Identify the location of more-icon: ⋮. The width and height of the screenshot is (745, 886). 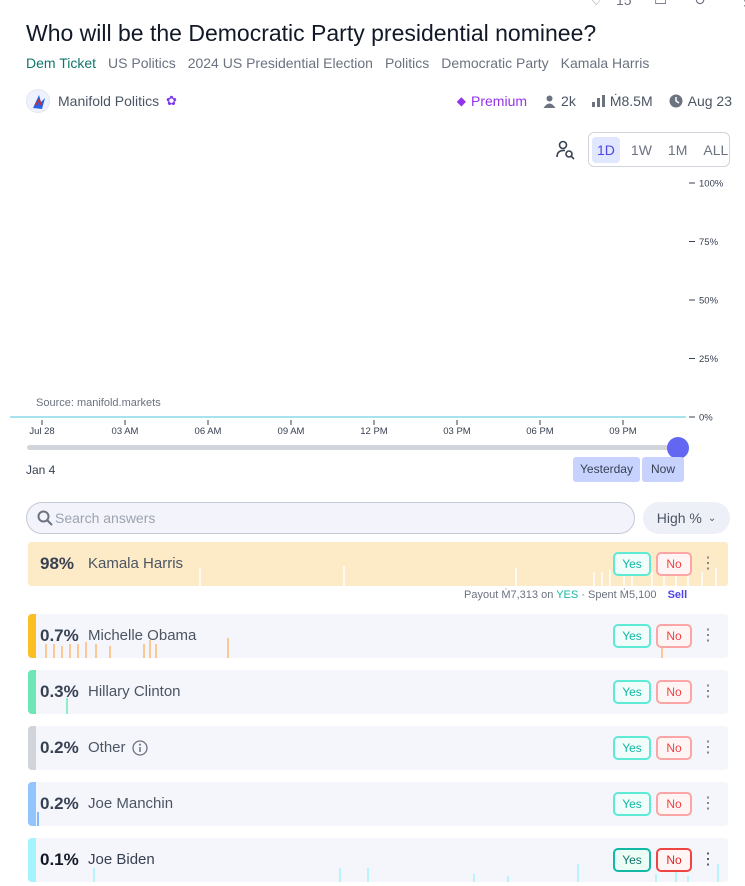
(741, 4).